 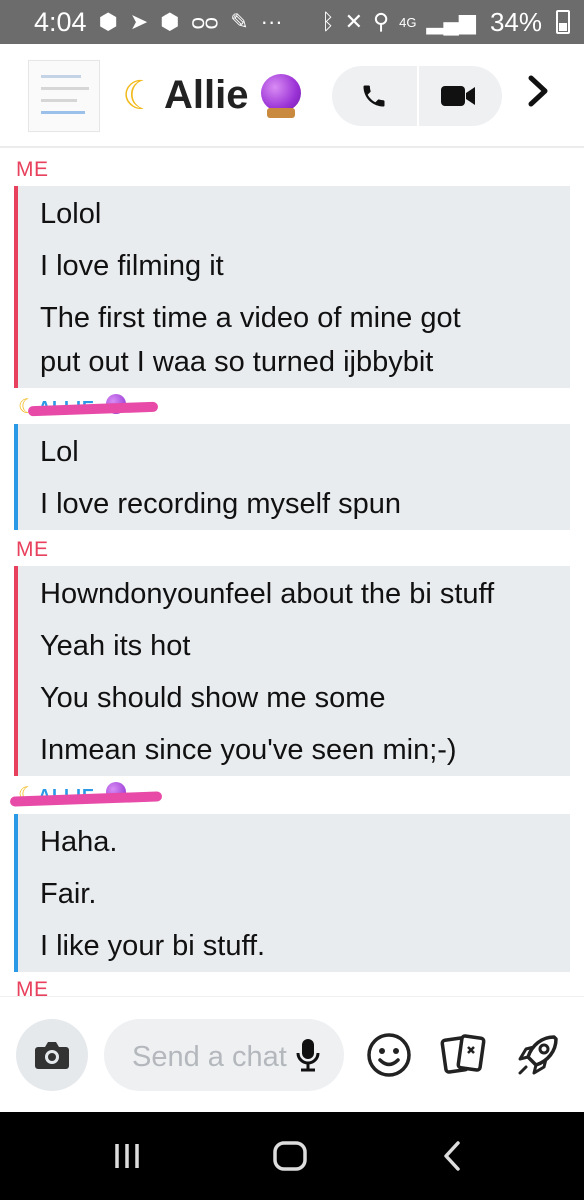 I want to click on home-button, so click(x=290, y=1156).